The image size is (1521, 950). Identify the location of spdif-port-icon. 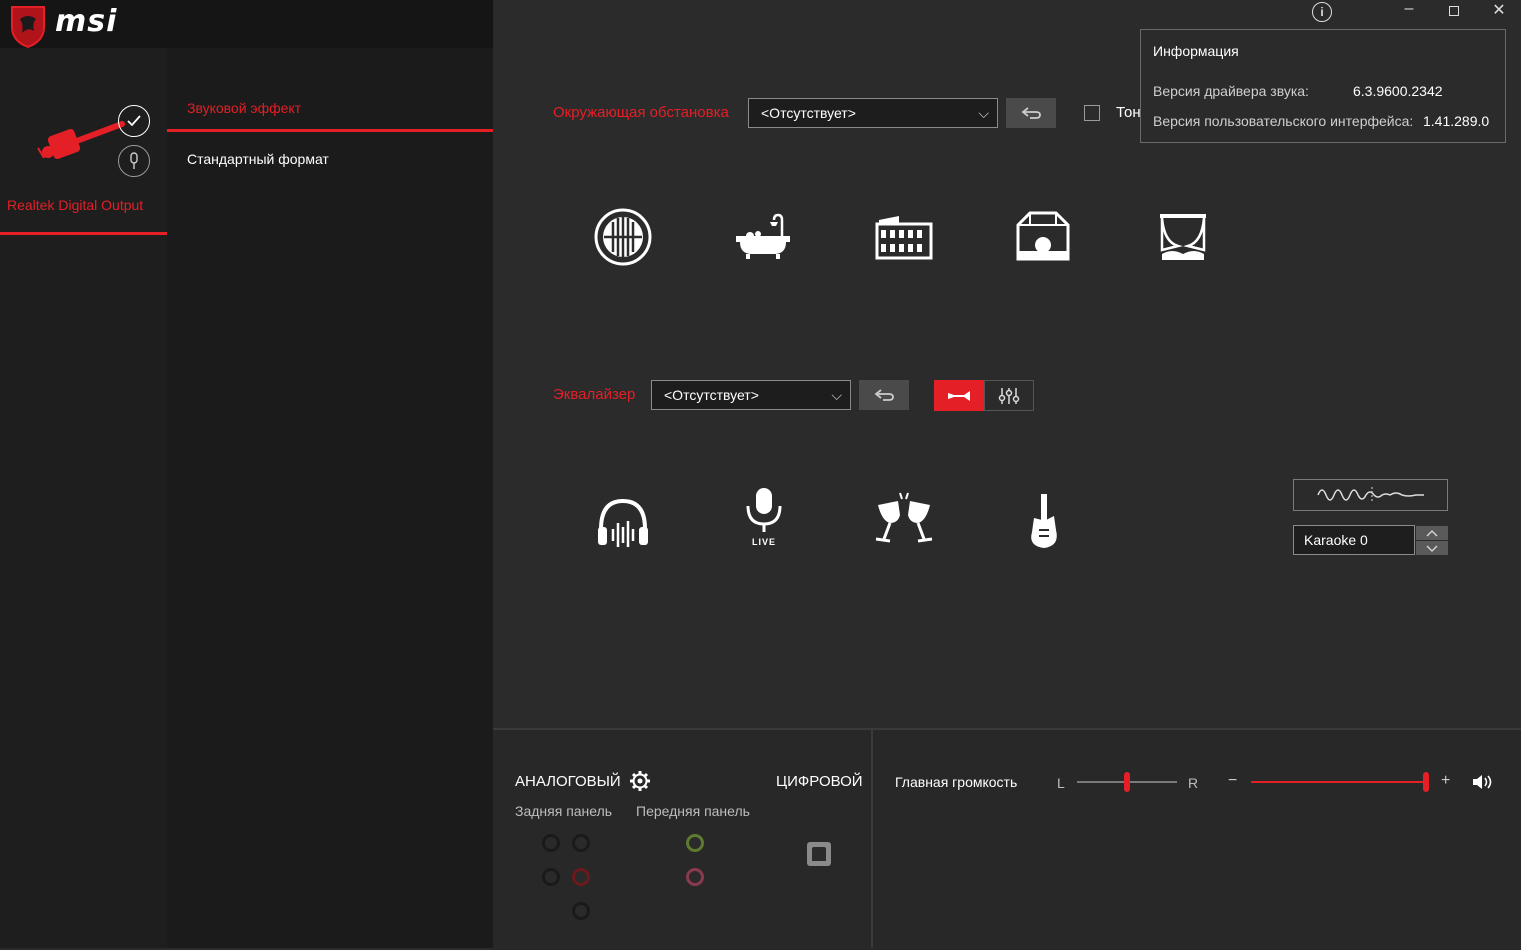
(819, 854).